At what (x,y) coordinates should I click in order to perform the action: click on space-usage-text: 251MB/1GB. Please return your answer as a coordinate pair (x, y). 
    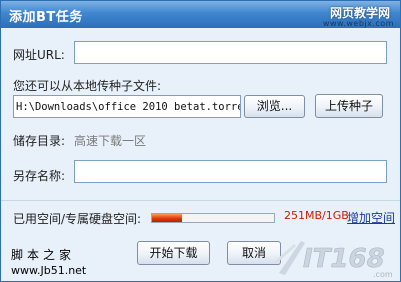
    Looking at the image, I should click on (316, 215).